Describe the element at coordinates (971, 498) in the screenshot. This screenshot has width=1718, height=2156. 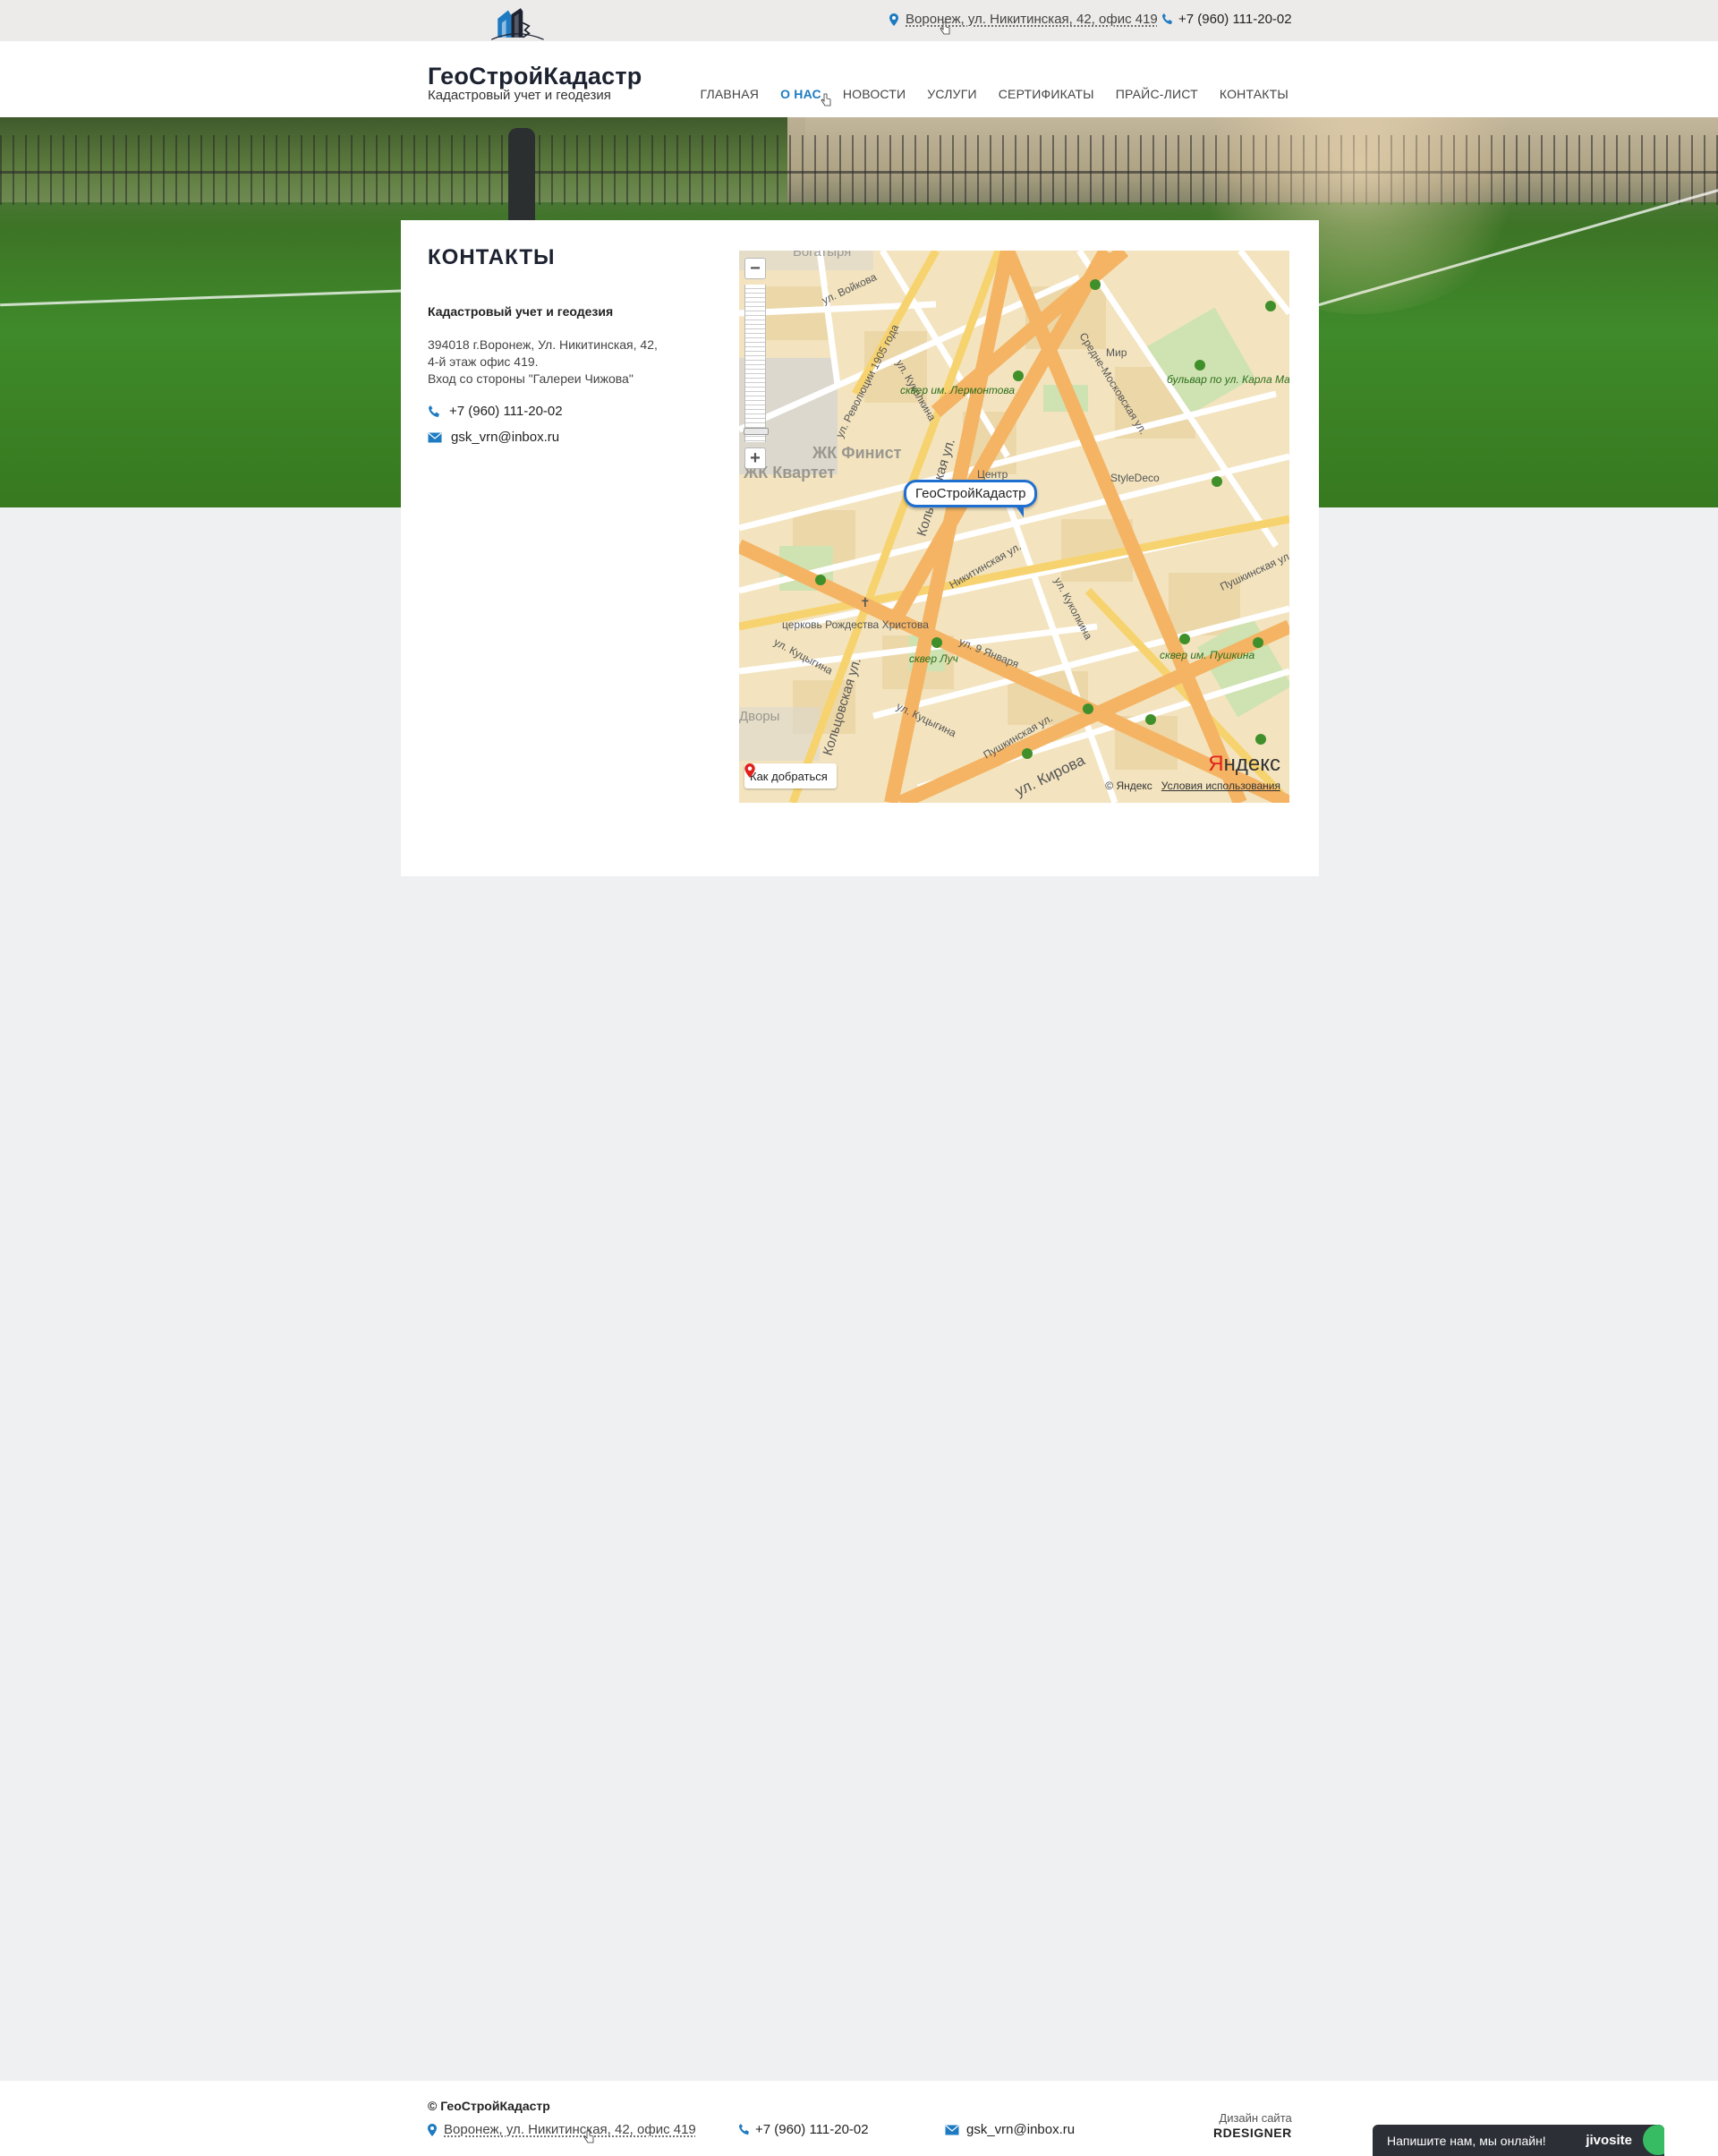
I see `map-placemark: ГеоСтройКадастр` at that location.